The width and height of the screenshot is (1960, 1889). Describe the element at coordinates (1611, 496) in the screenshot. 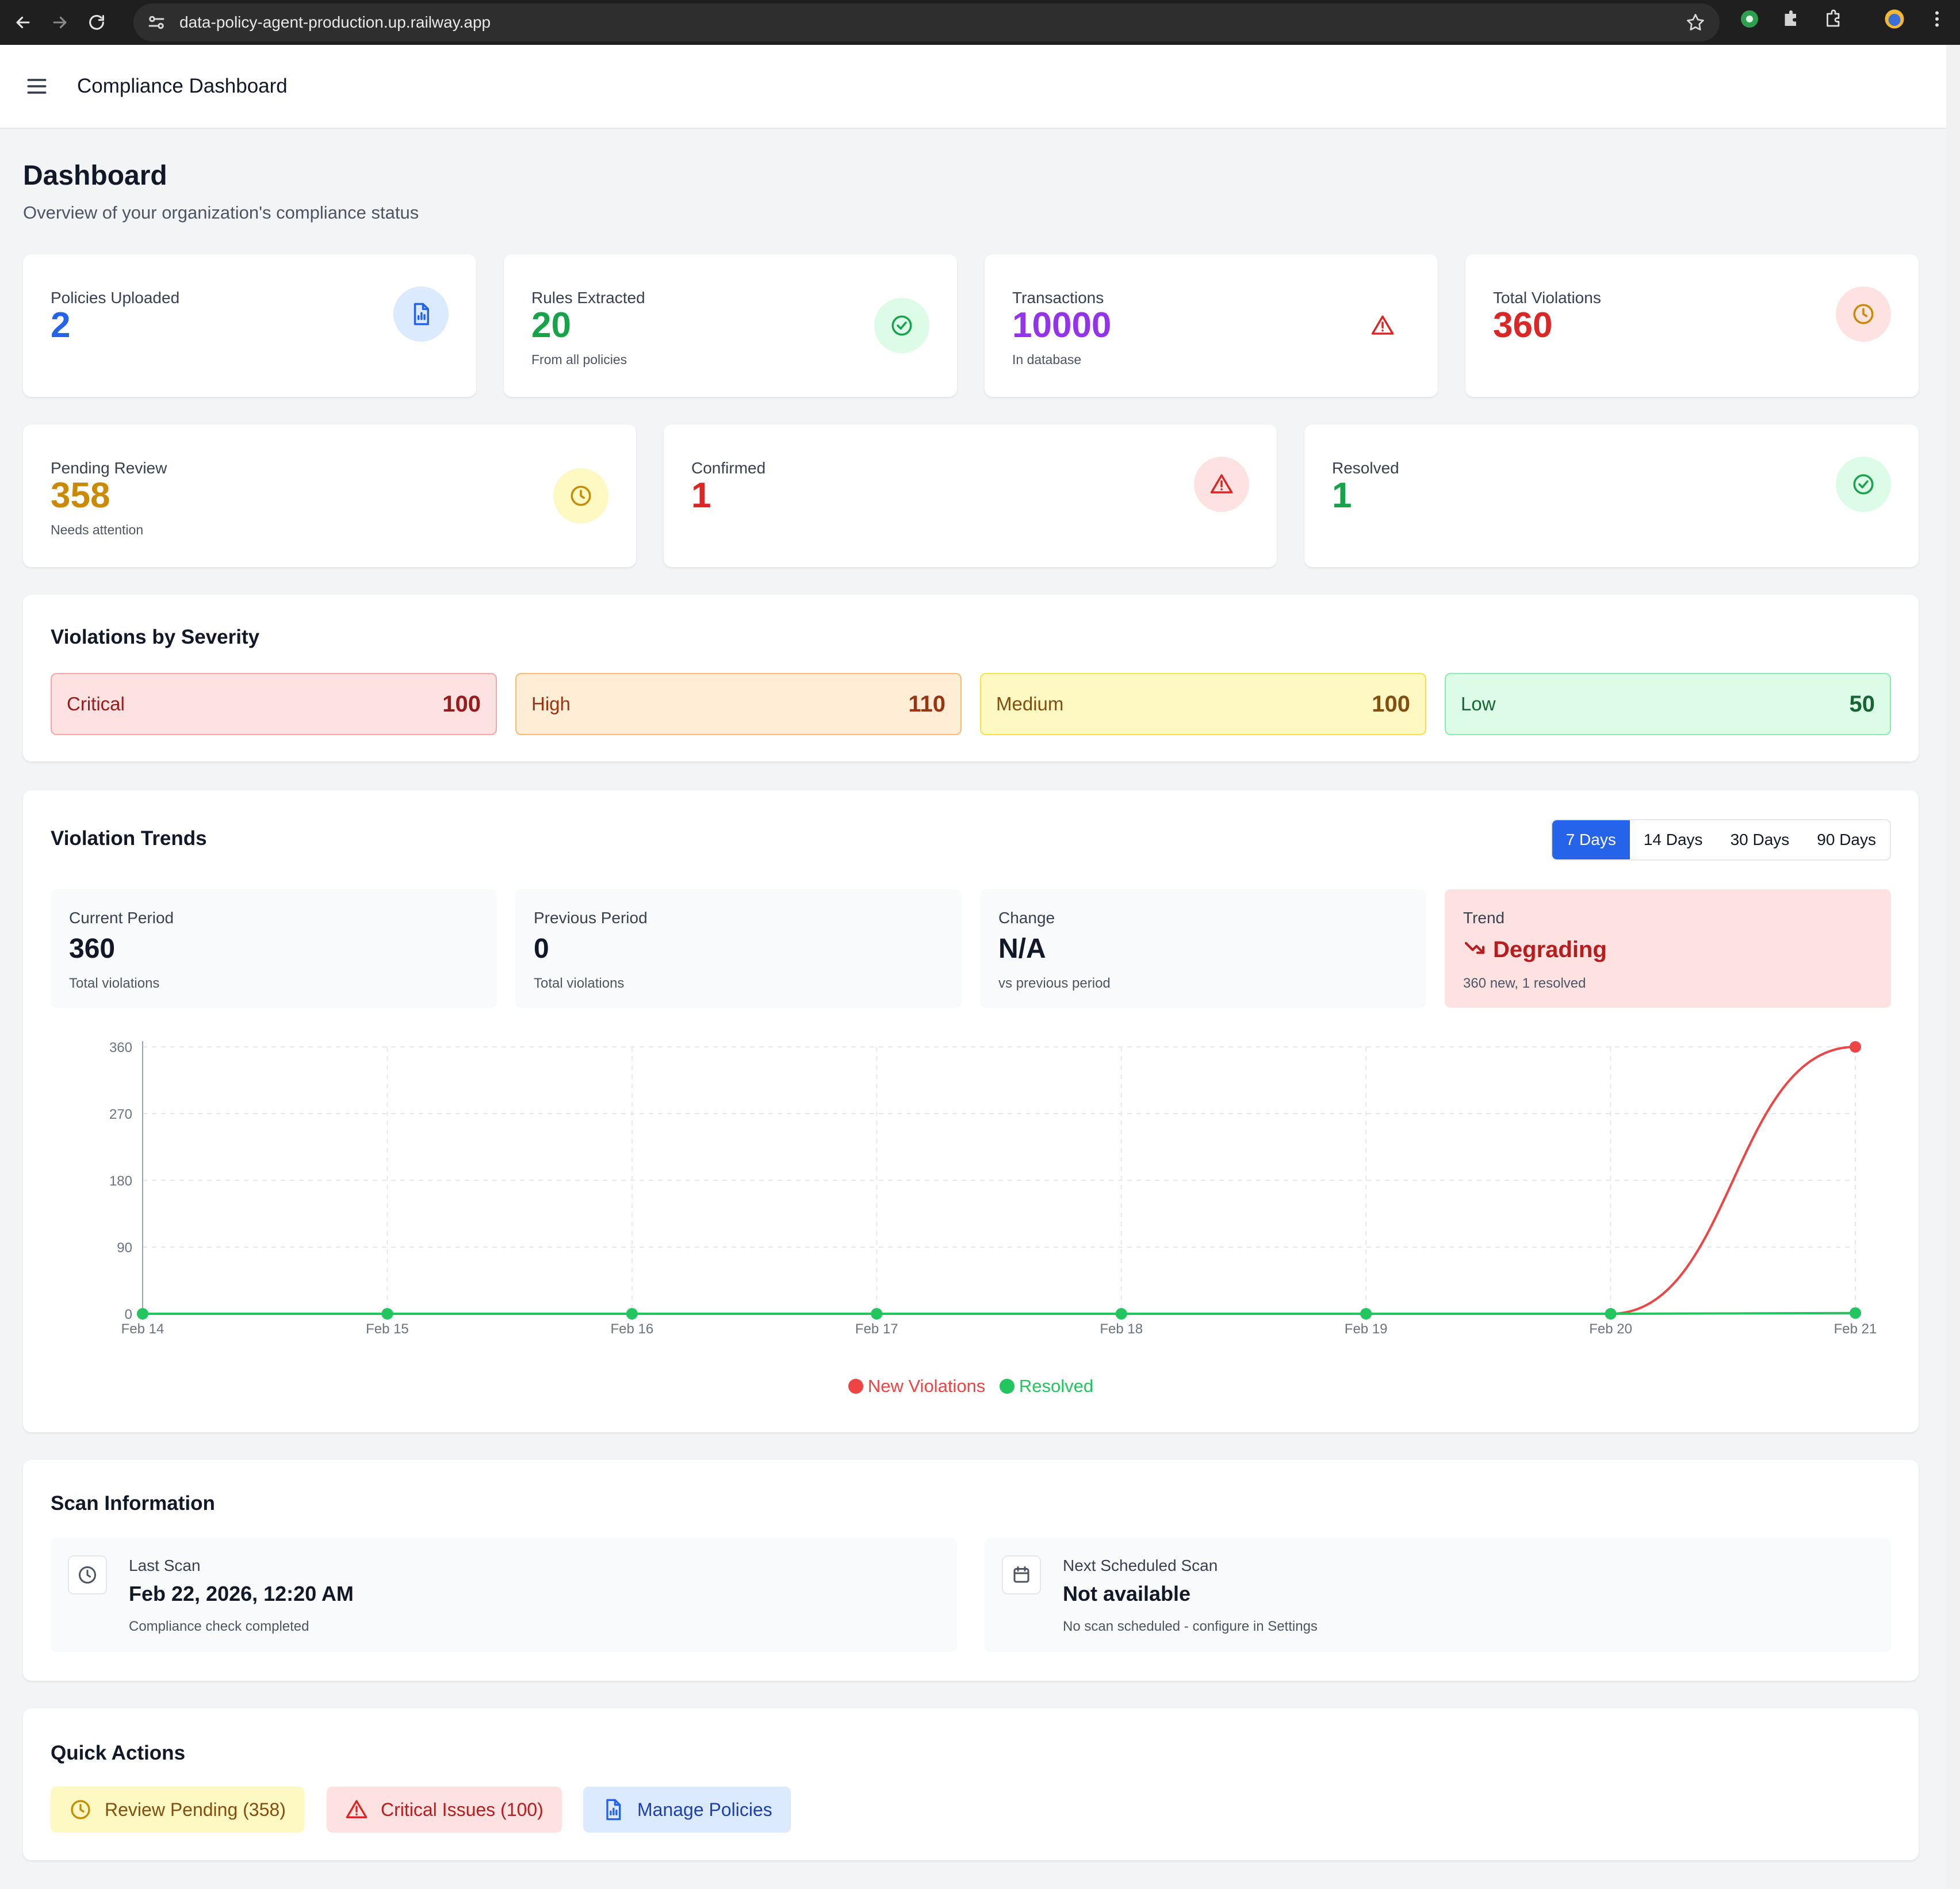

I see `stat-card-resolved: Resolved 1` at that location.